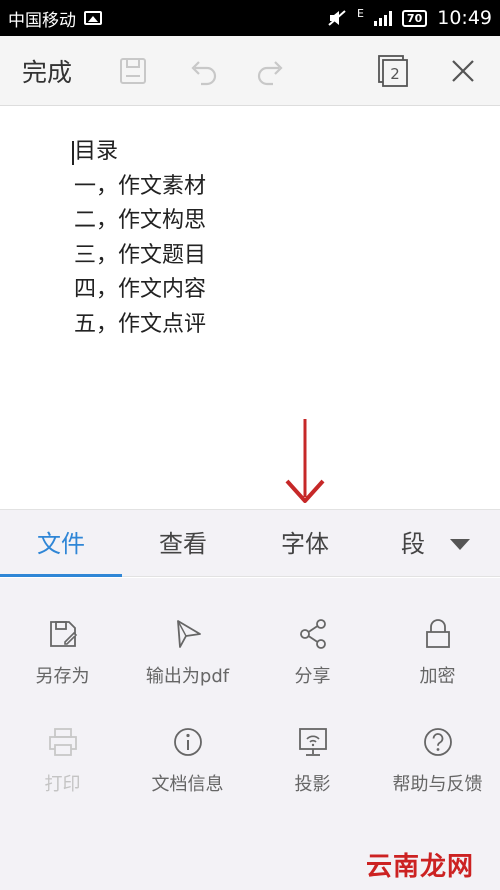 The height and width of the screenshot is (890, 500). What do you see at coordinates (438, 742) in the screenshot?
I see `help-icon` at bounding box center [438, 742].